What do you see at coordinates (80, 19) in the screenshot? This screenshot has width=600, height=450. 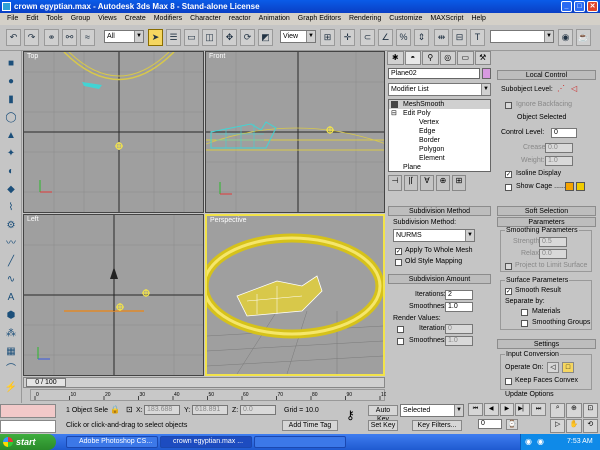 I see `menu-group: Group` at bounding box center [80, 19].